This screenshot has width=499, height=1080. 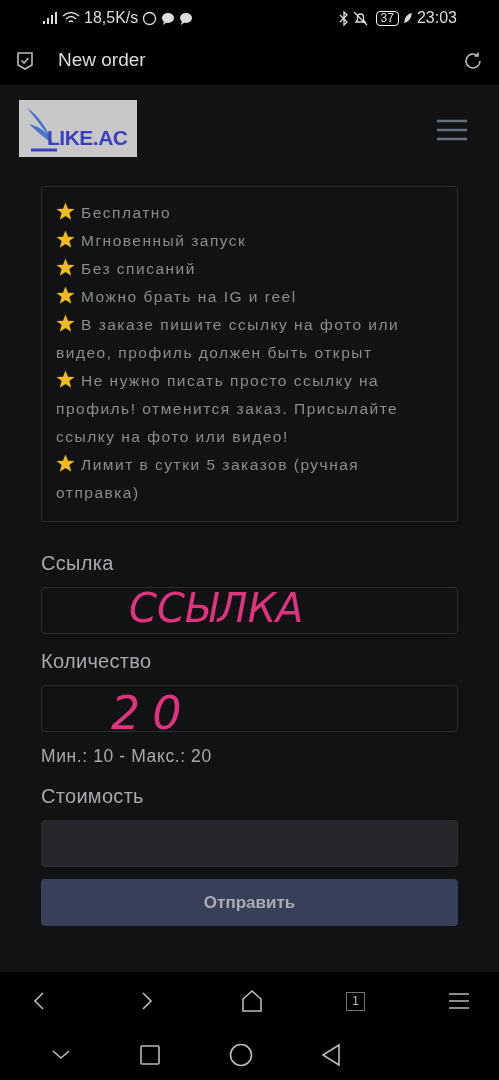 What do you see at coordinates (355, 1001) in the screenshot?
I see `tabs-button: 1` at bounding box center [355, 1001].